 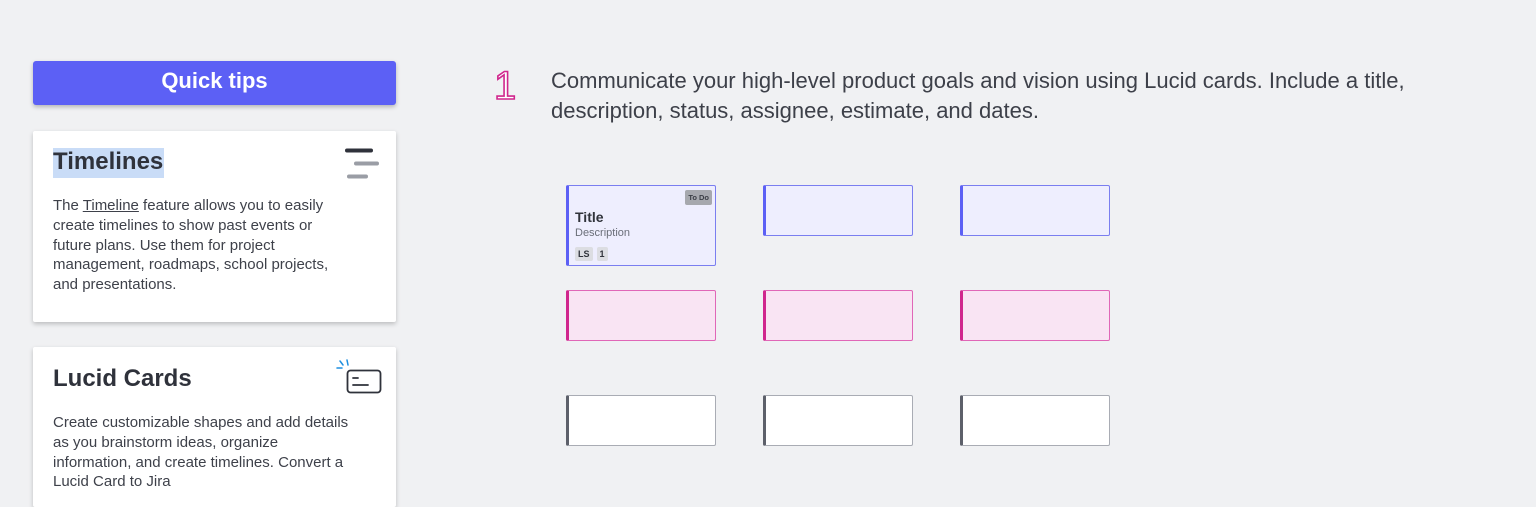 What do you see at coordinates (603, 233) in the screenshot?
I see `card-description: Description` at bounding box center [603, 233].